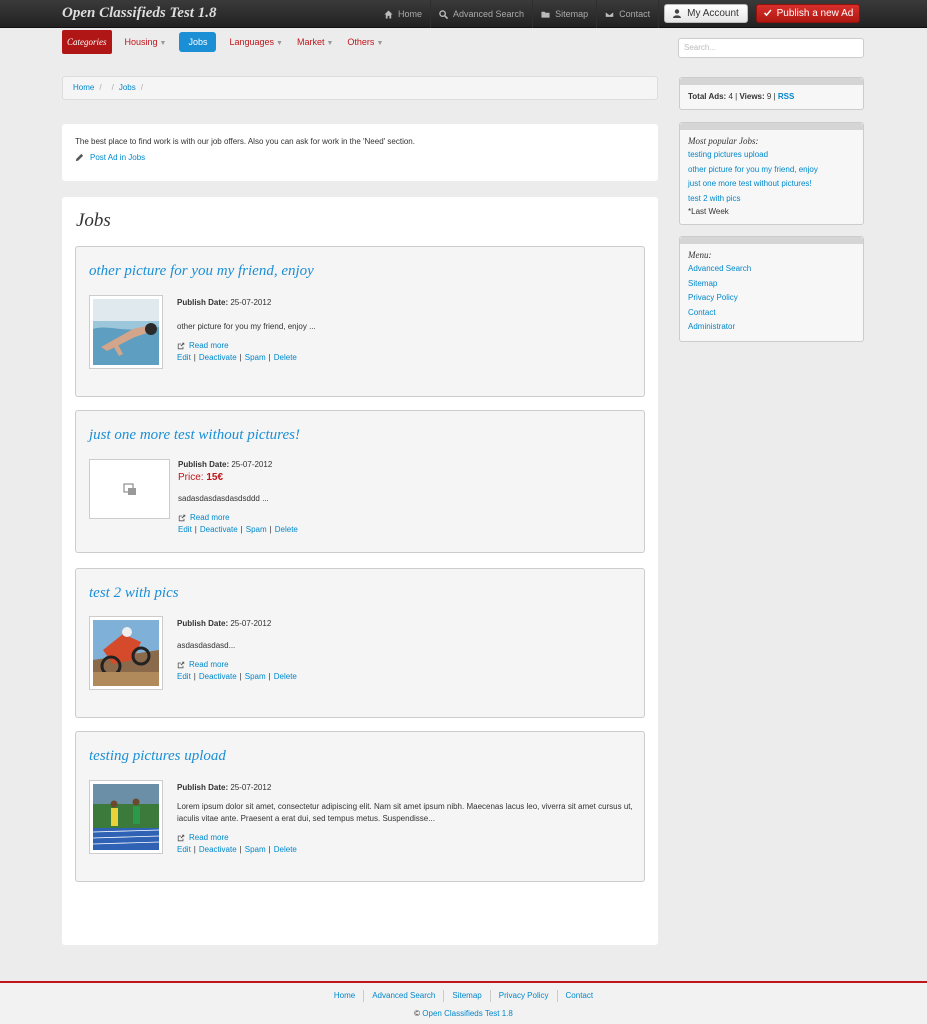 This screenshot has height=1024, width=927. I want to click on category-jobs-label: Jobs, so click(198, 42).